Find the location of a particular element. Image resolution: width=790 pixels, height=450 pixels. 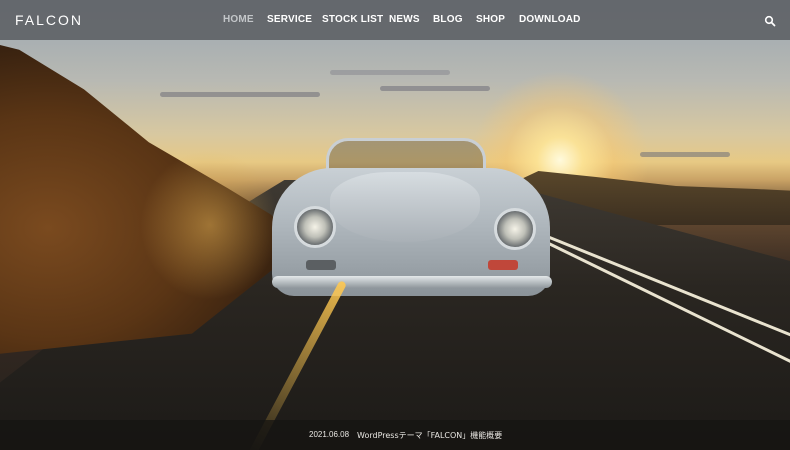

news-ticker: 2021.06.08 WordPressテーマ「FALCON」機能概要 is located at coordinates (395, 435).